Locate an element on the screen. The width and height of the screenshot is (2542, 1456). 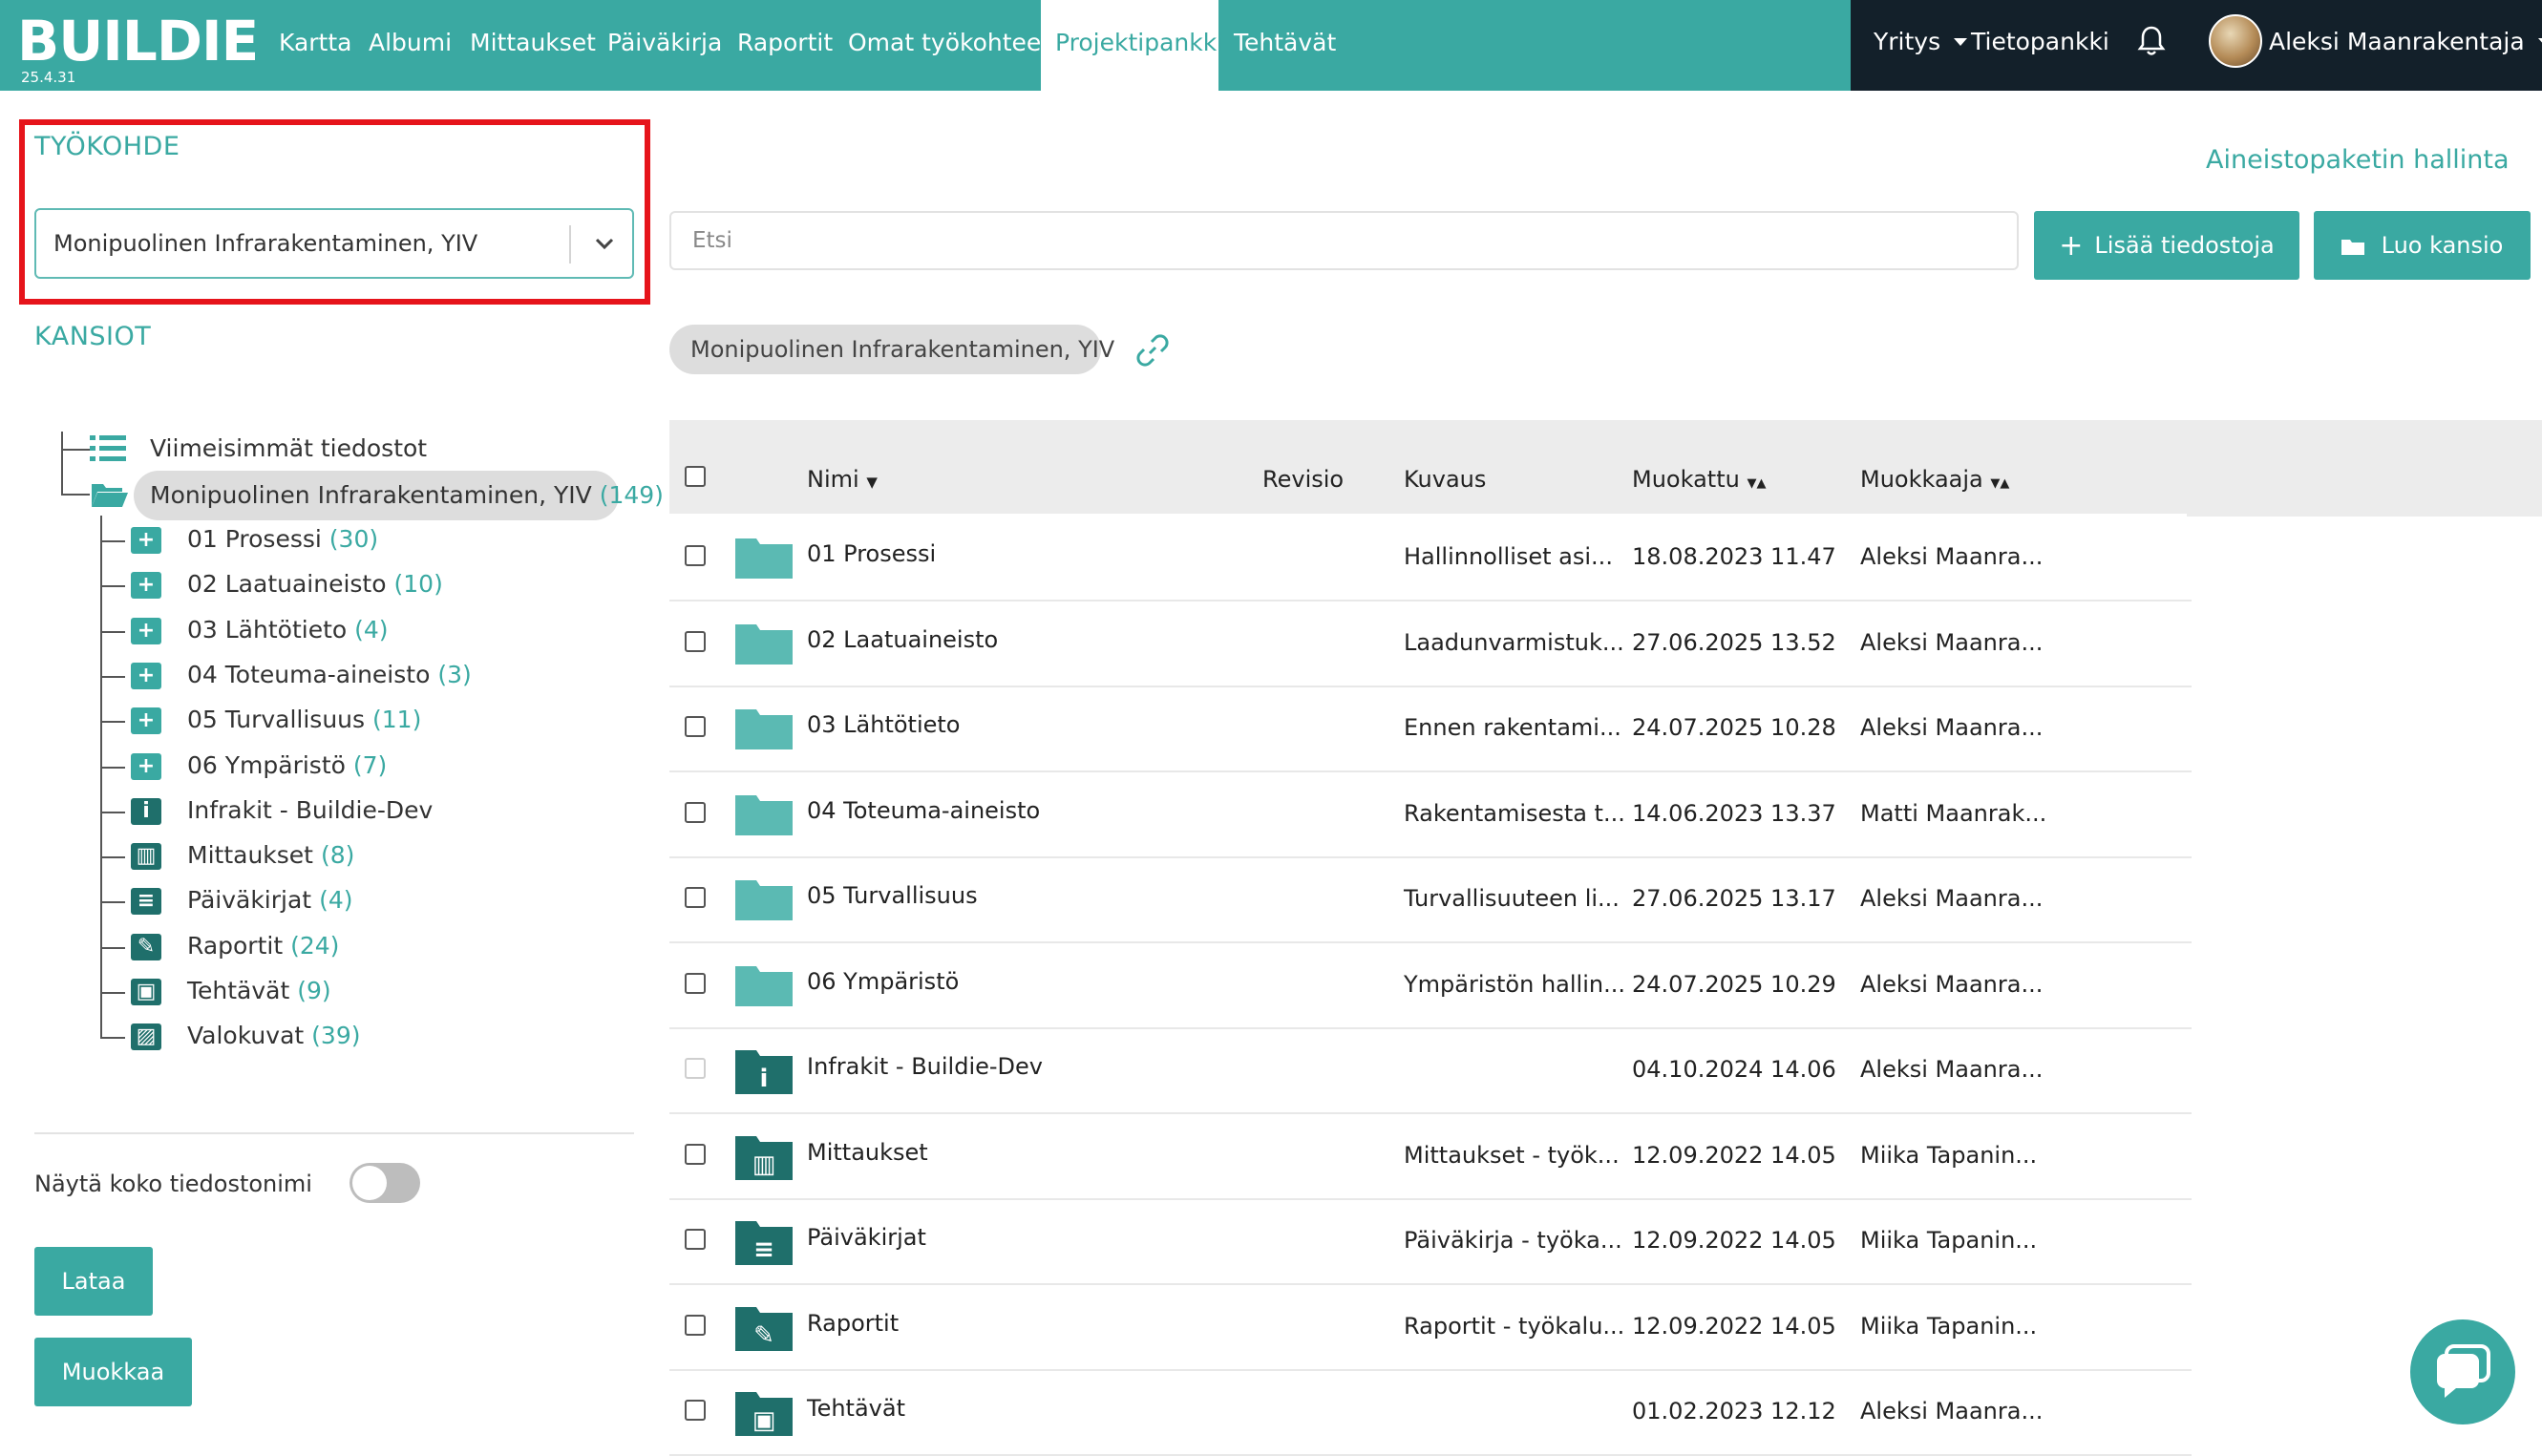
tree-item-count: (4) is located at coordinates (371, 630).